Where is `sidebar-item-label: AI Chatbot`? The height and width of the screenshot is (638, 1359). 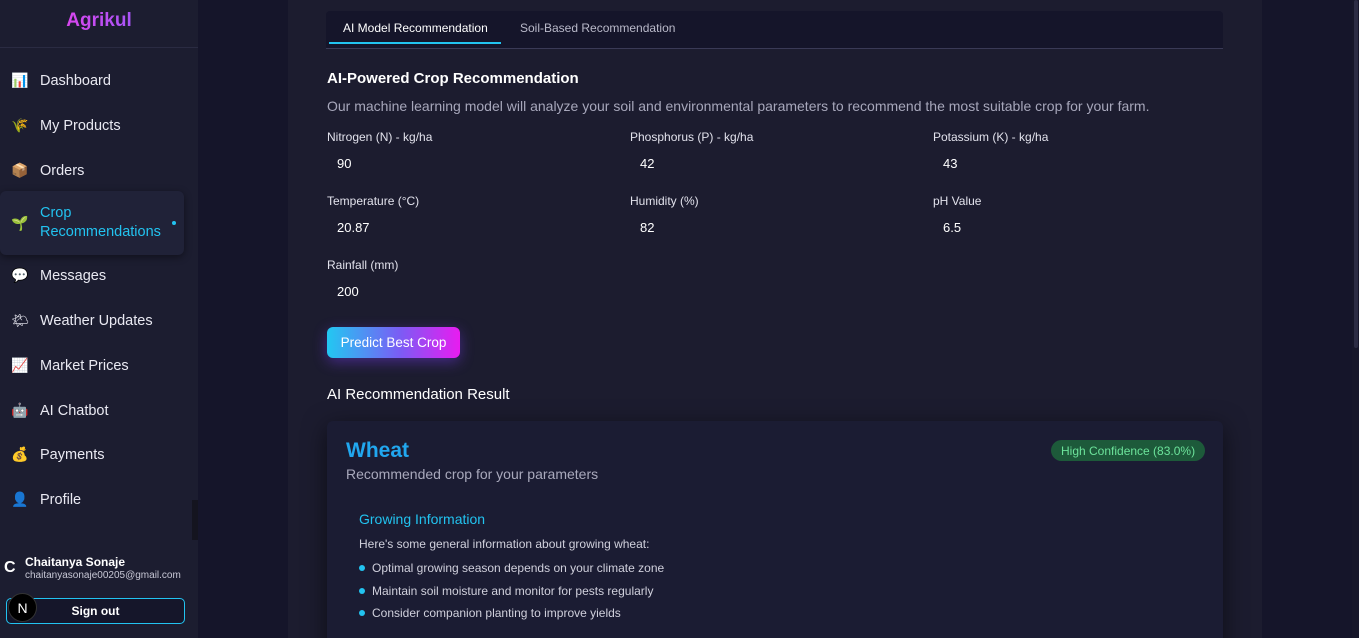 sidebar-item-label: AI Chatbot is located at coordinates (74, 410).